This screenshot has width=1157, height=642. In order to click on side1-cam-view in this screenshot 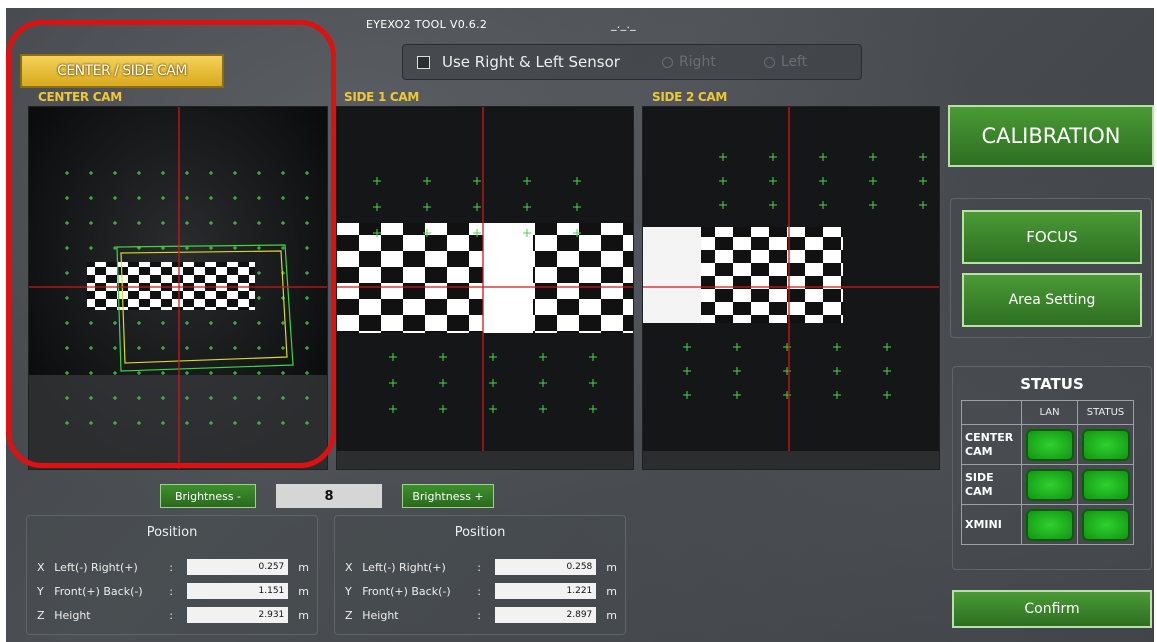, I will do `click(485, 288)`.